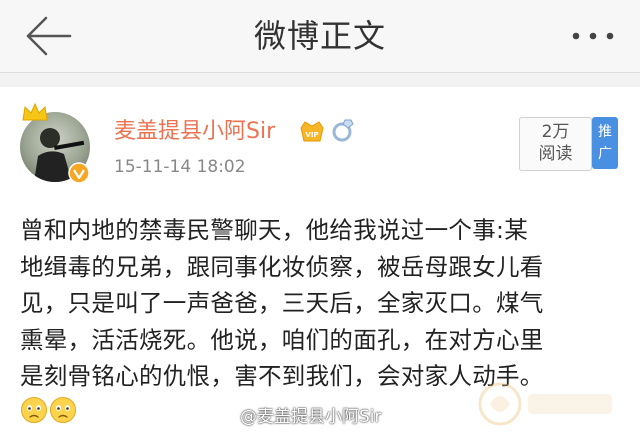  Describe the element at coordinates (555, 154) in the screenshot. I see `read-label: 阅读` at that location.